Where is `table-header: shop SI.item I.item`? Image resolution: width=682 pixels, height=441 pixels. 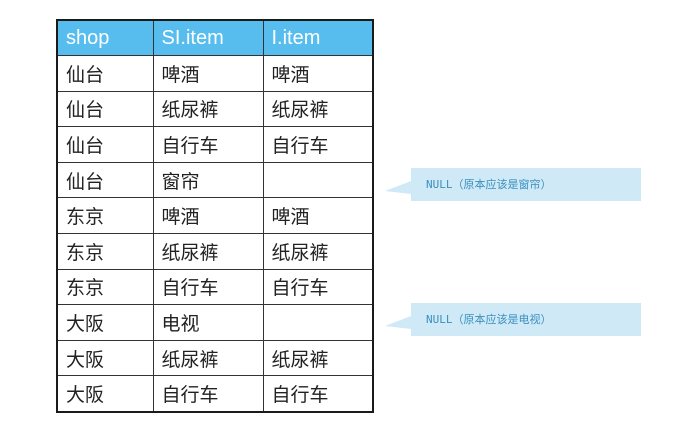 table-header: shop SI.item I.item is located at coordinates (215, 38).